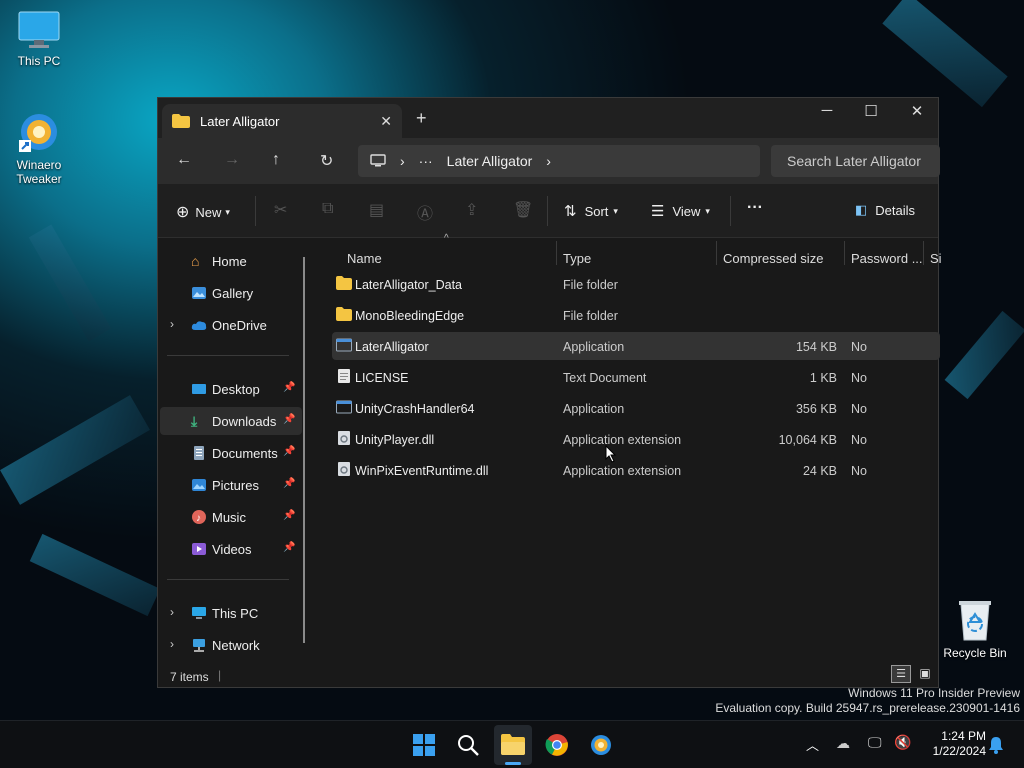  Describe the element at coordinates (755, 208) in the screenshot. I see `see-more-button: ···` at that location.